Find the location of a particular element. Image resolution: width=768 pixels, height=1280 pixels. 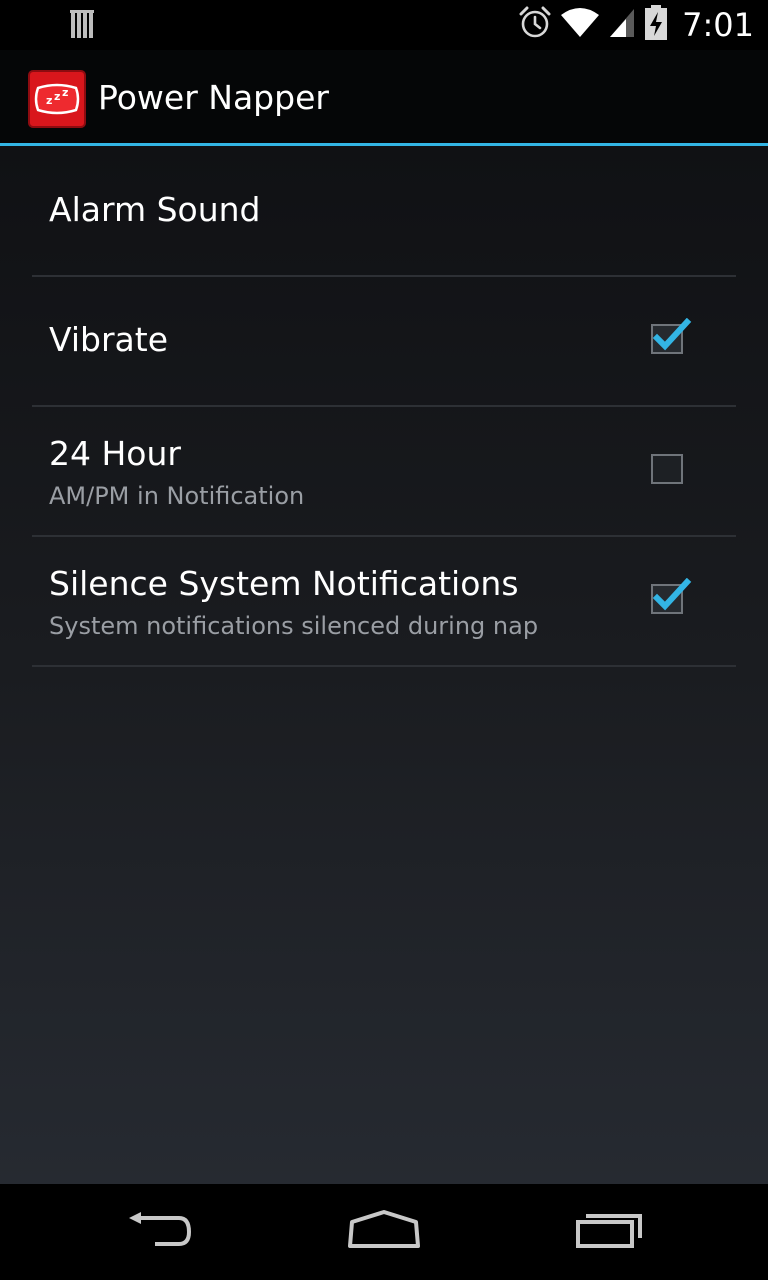

recent-apps-icon is located at coordinates (610, 1232).